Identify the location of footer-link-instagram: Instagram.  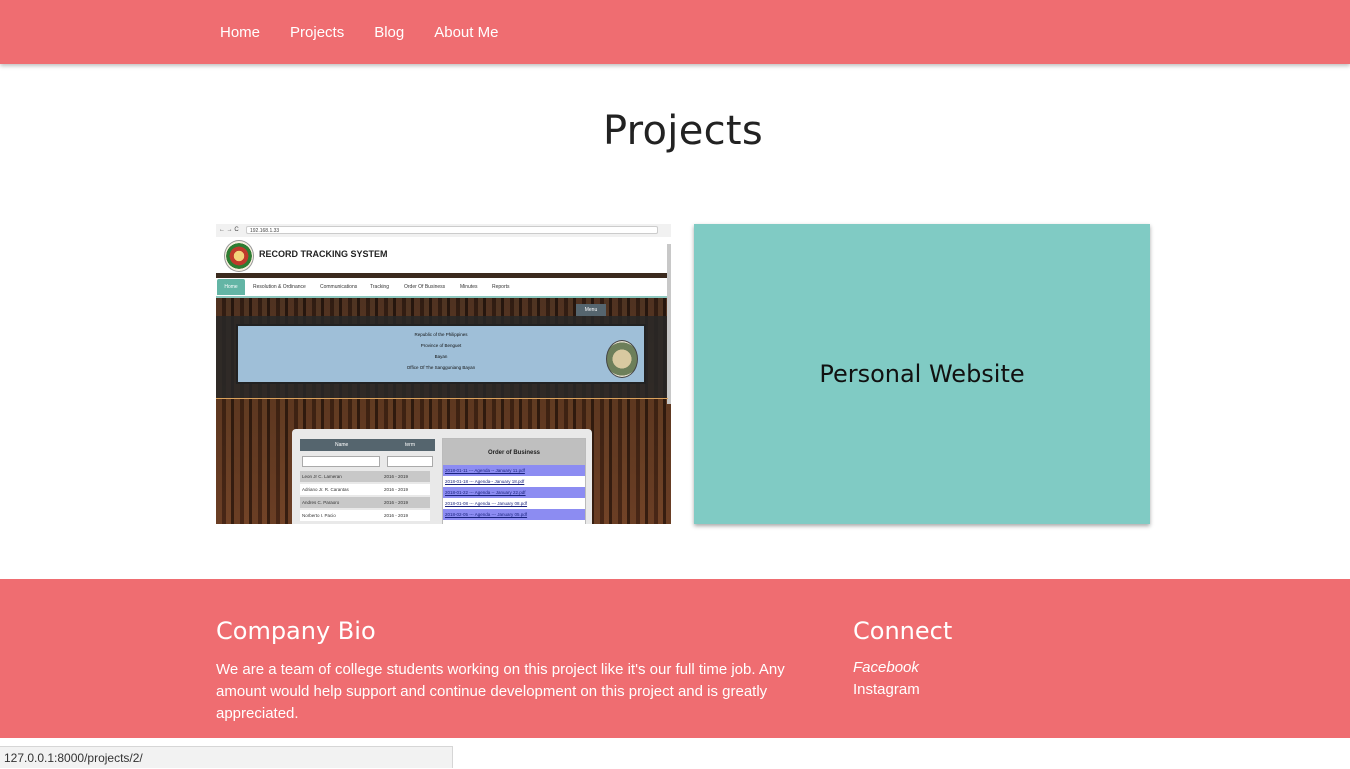
(886, 689).